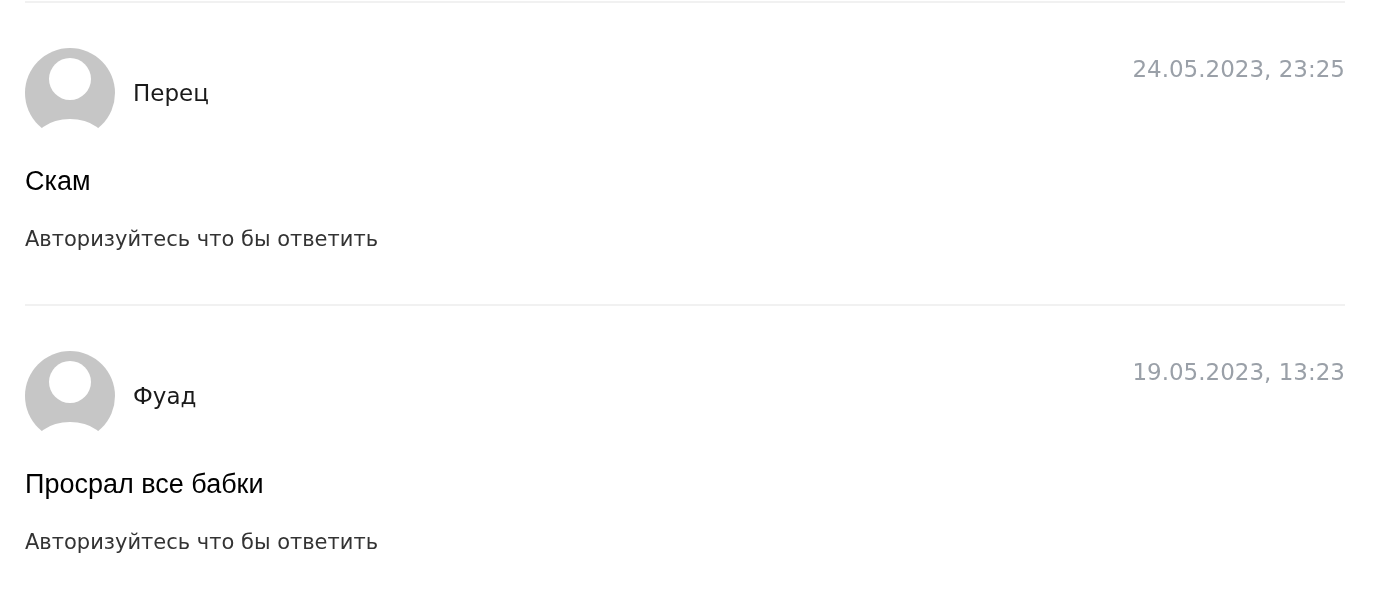 Image resolution: width=1385 pixels, height=603 pixels. Describe the element at coordinates (171, 93) in the screenshot. I see `author-name: Перец` at that location.